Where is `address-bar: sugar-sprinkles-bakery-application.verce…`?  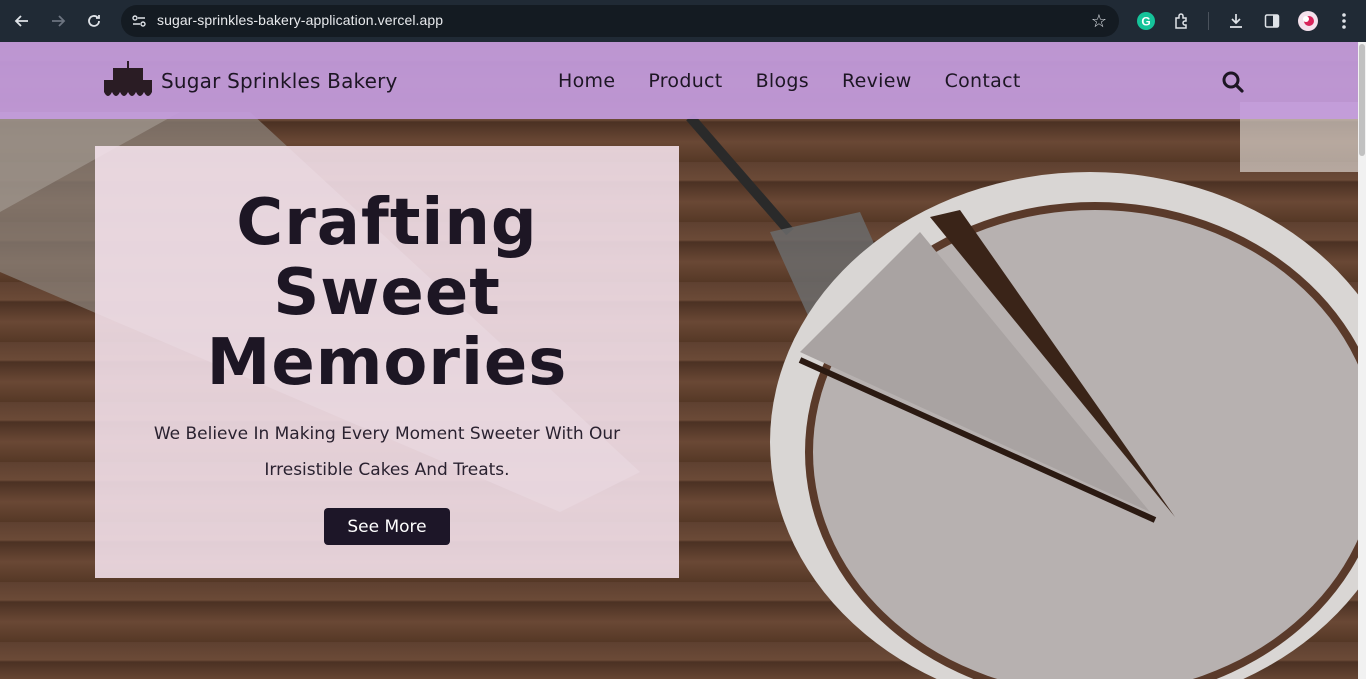 address-bar: sugar-sprinkles-bakery-application.verce… is located at coordinates (620, 21).